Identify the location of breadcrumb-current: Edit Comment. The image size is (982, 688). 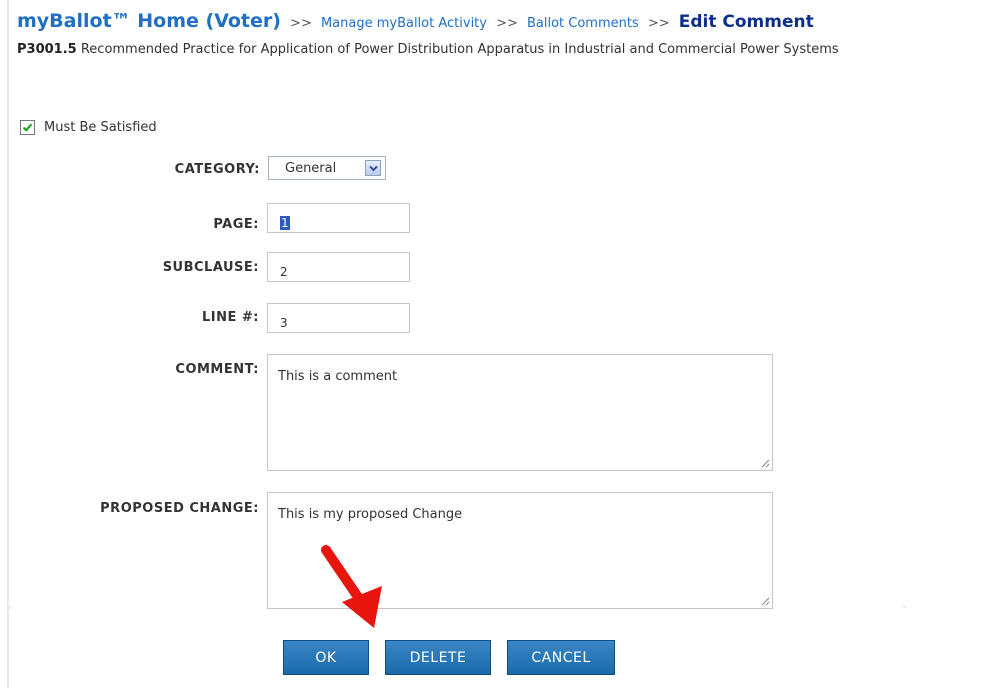
(746, 22).